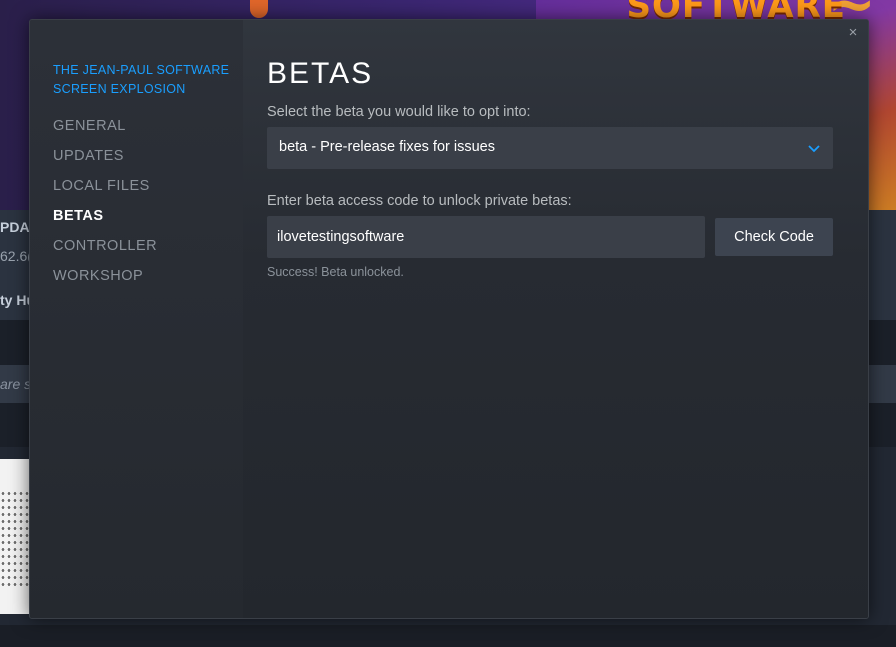 The height and width of the screenshot is (647, 896). Describe the element at coordinates (105, 191) in the screenshot. I see `nav-item-local-files: LOCAL FILES` at that location.